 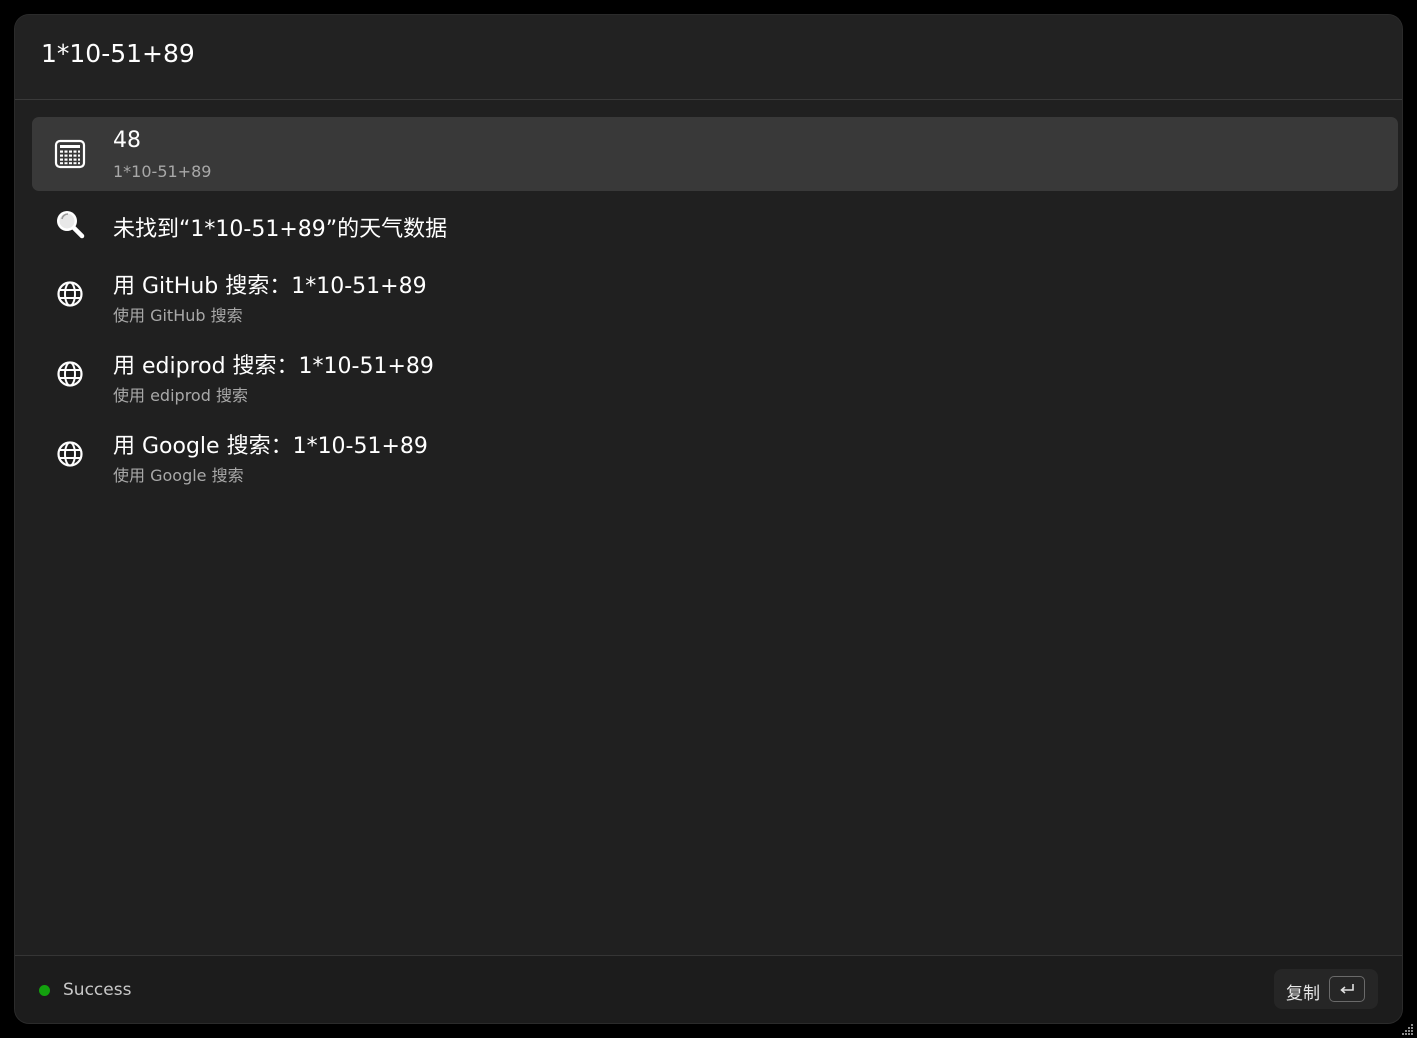 What do you see at coordinates (715, 294) in the screenshot?
I see `result-github-search: 用 GitHub 搜索：1*10-51+89 使用 GitHub 搜索` at bounding box center [715, 294].